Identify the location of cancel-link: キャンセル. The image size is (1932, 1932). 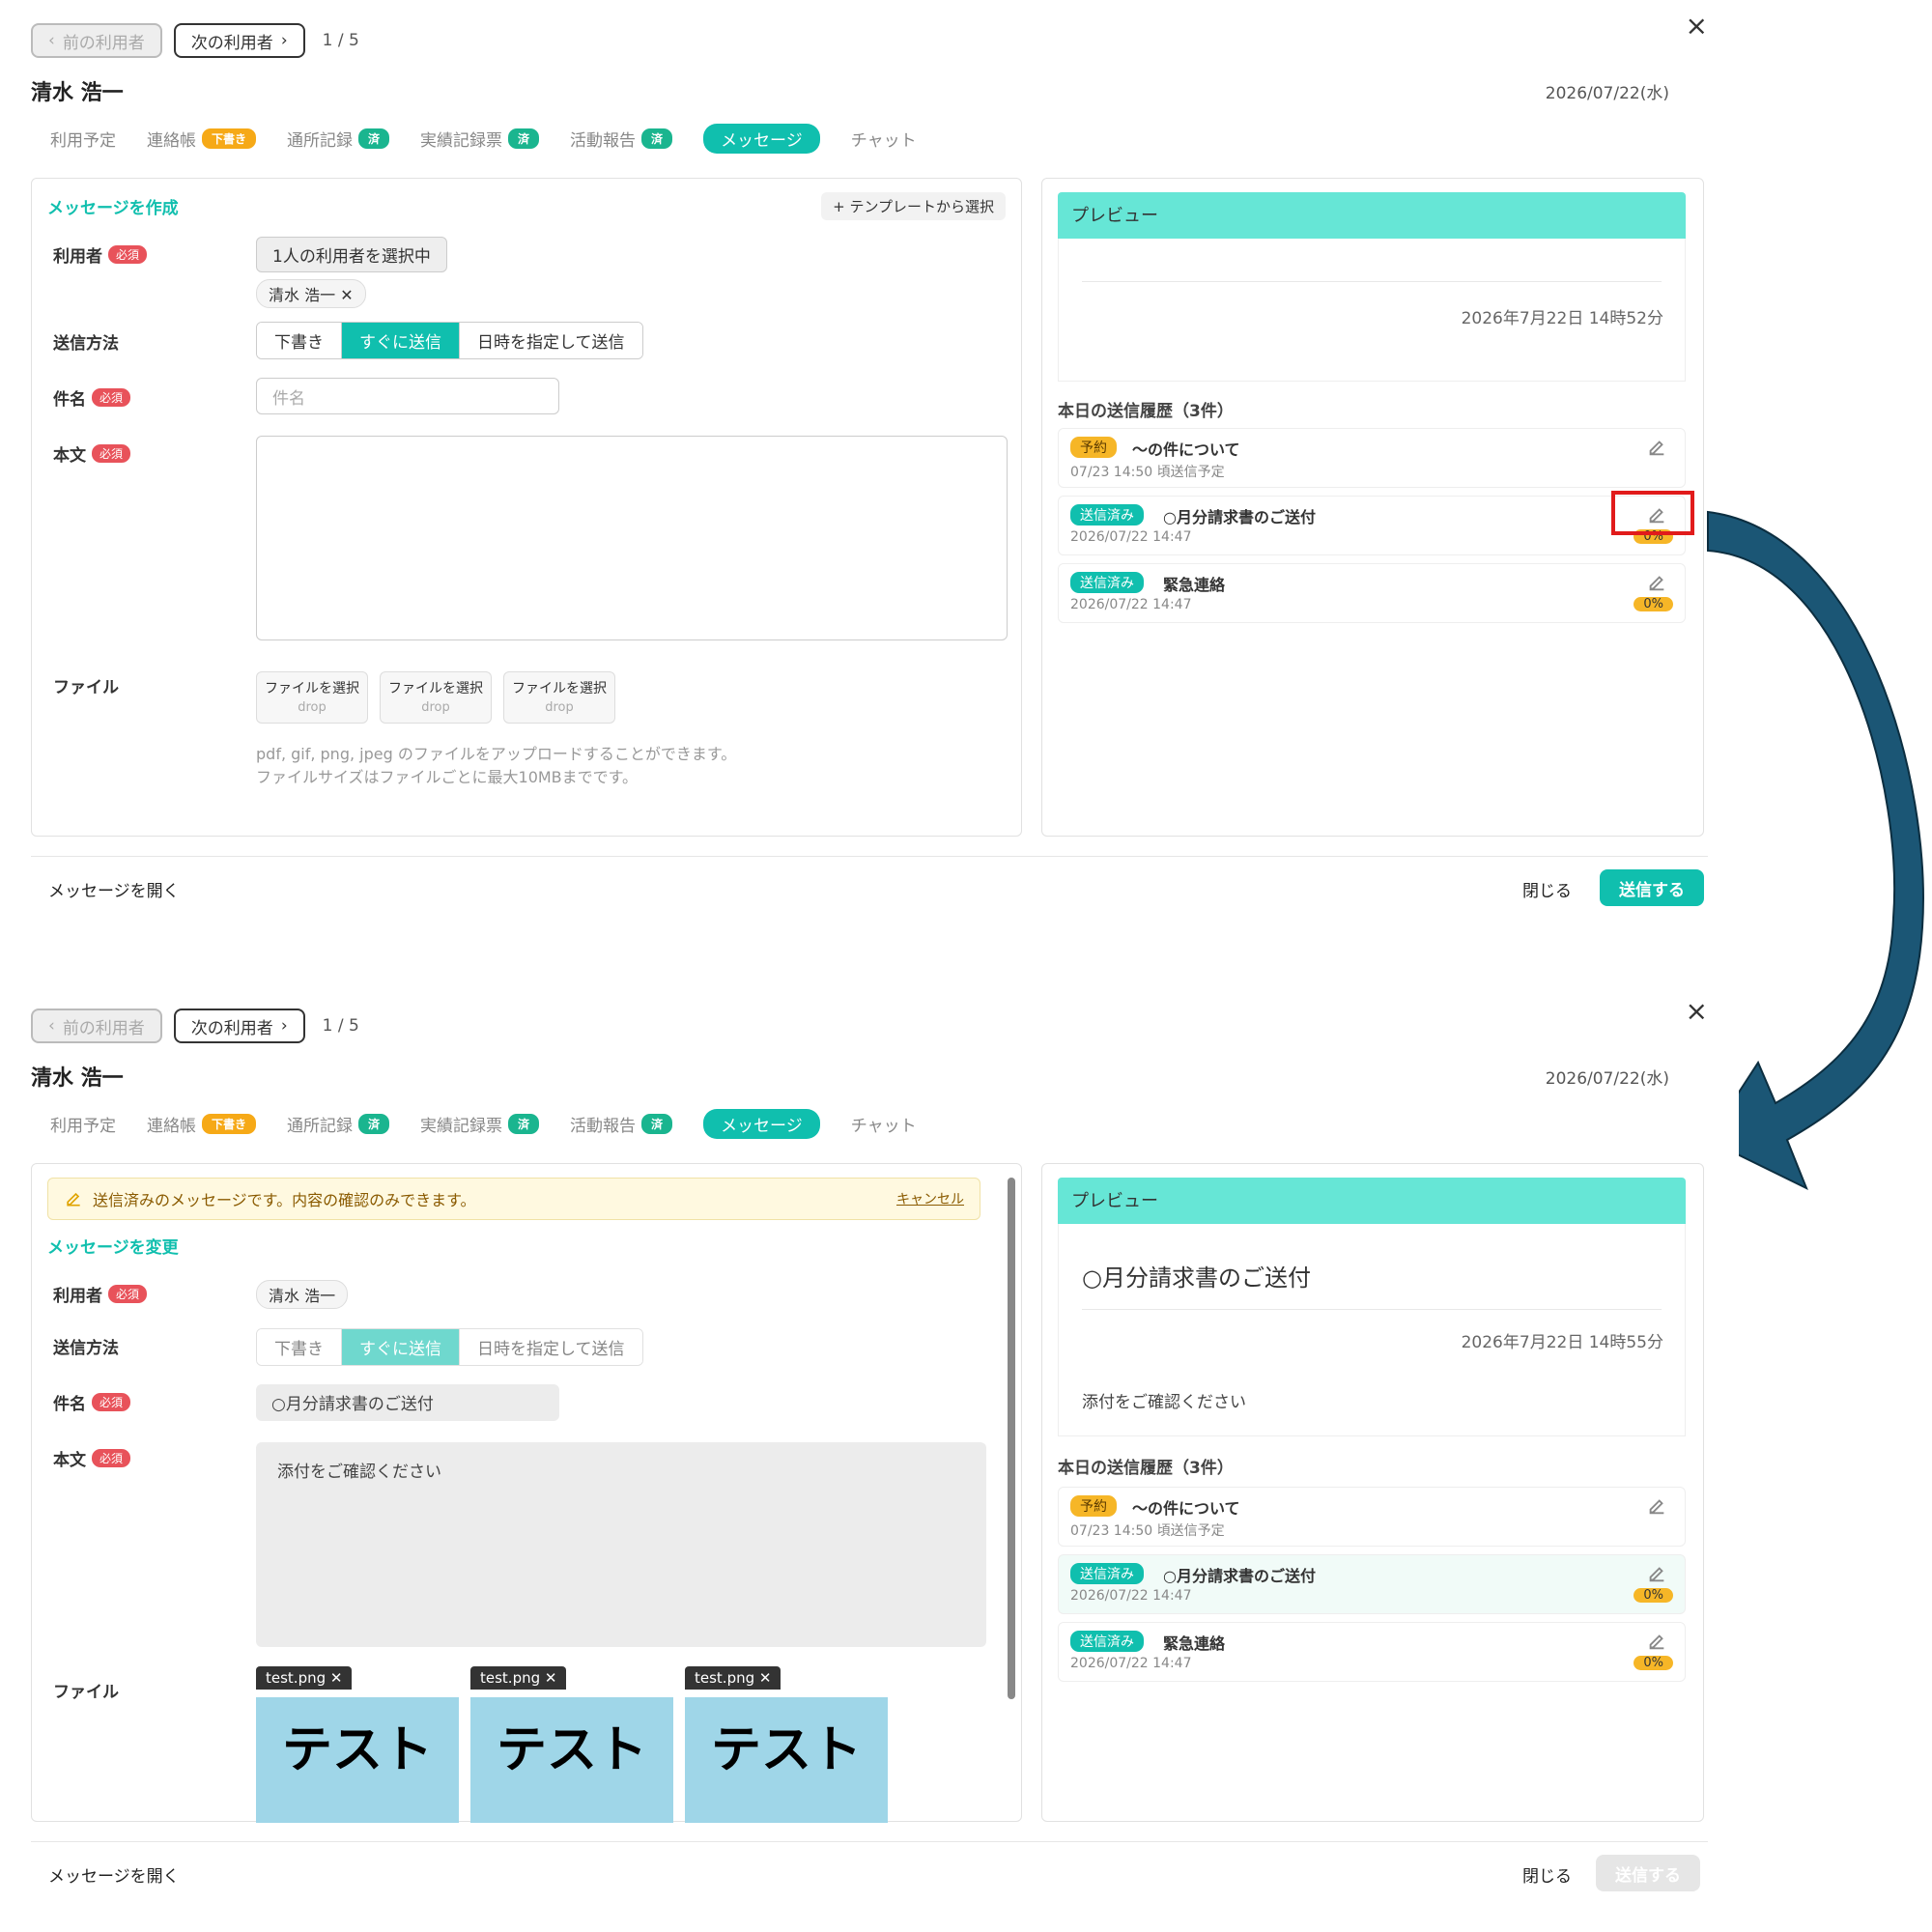
(930, 1198).